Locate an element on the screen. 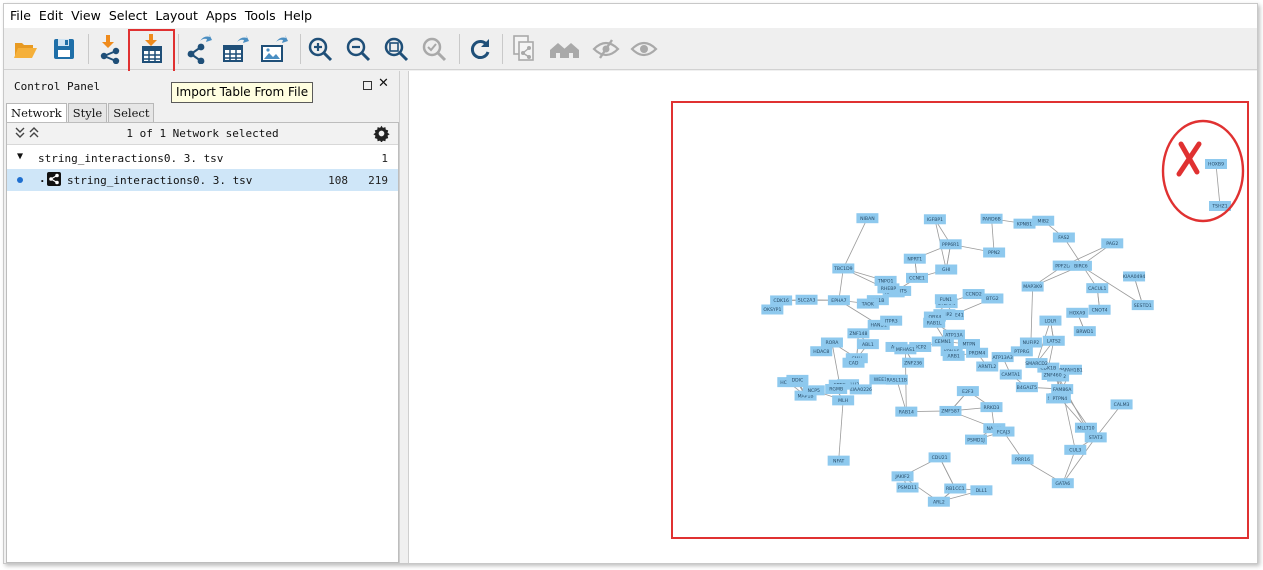 The height and width of the screenshot is (570, 1263). network-selection-summary: 1 of 1 Network selected is located at coordinates (202, 133).